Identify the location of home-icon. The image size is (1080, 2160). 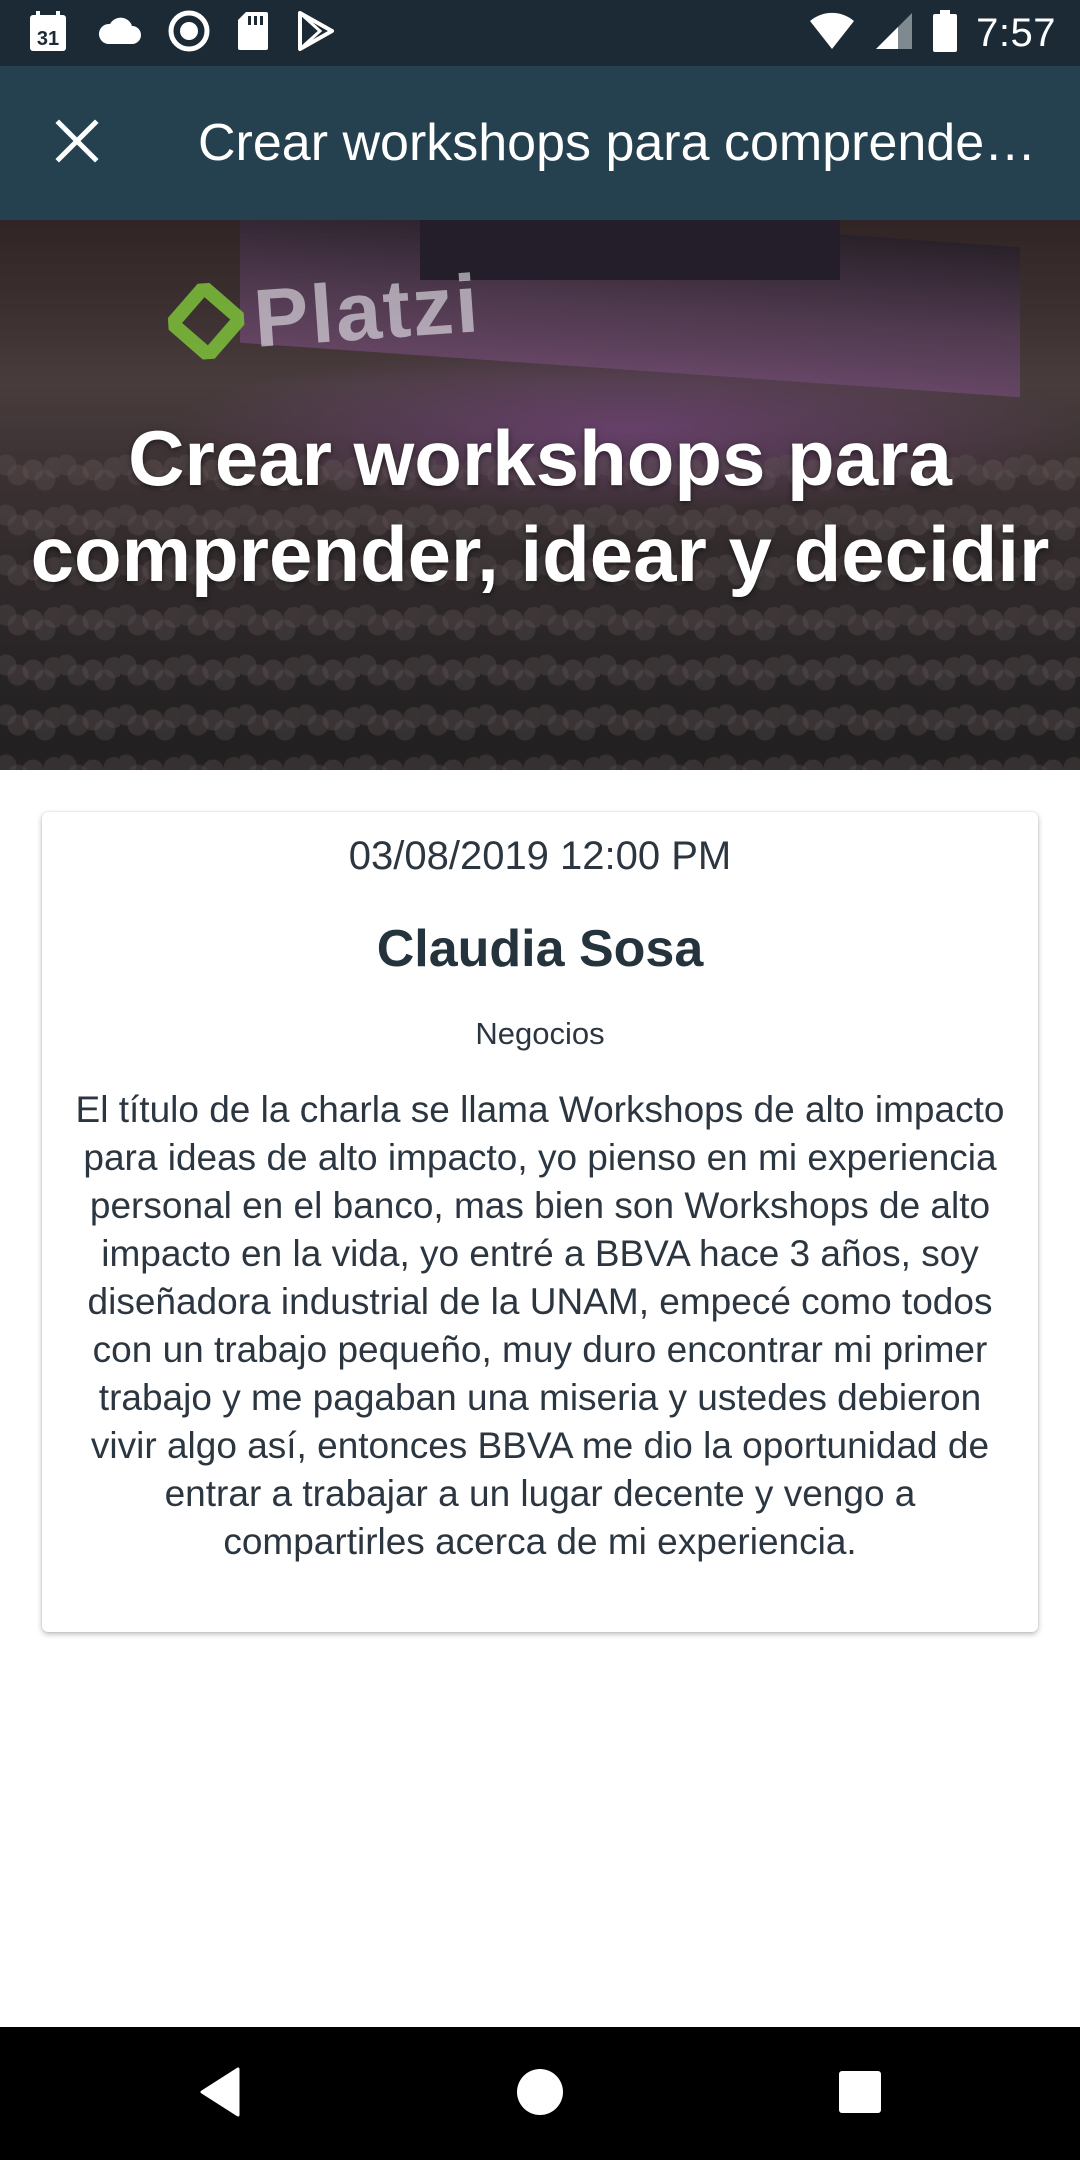
(540, 2094).